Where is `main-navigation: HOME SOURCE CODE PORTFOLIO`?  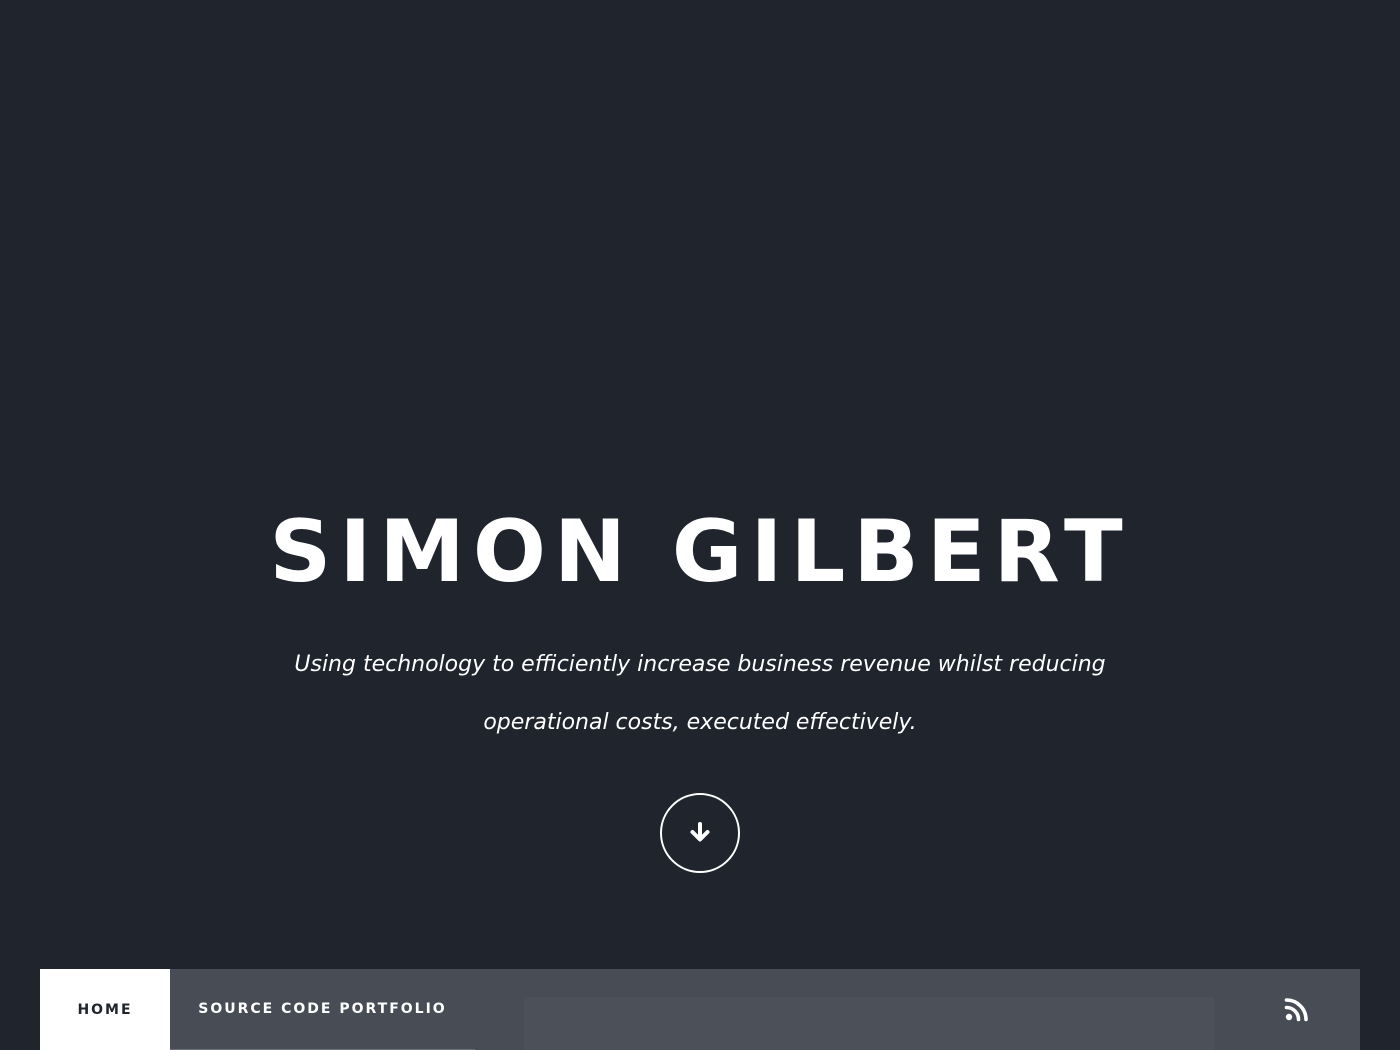
main-navigation: HOME SOURCE CODE PORTFOLIO is located at coordinates (700, 1009).